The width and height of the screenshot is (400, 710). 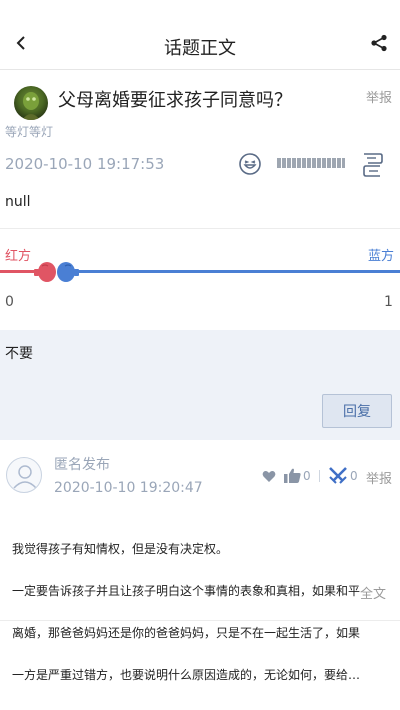 I want to click on crossed-swords-icon, so click(x=338, y=476).